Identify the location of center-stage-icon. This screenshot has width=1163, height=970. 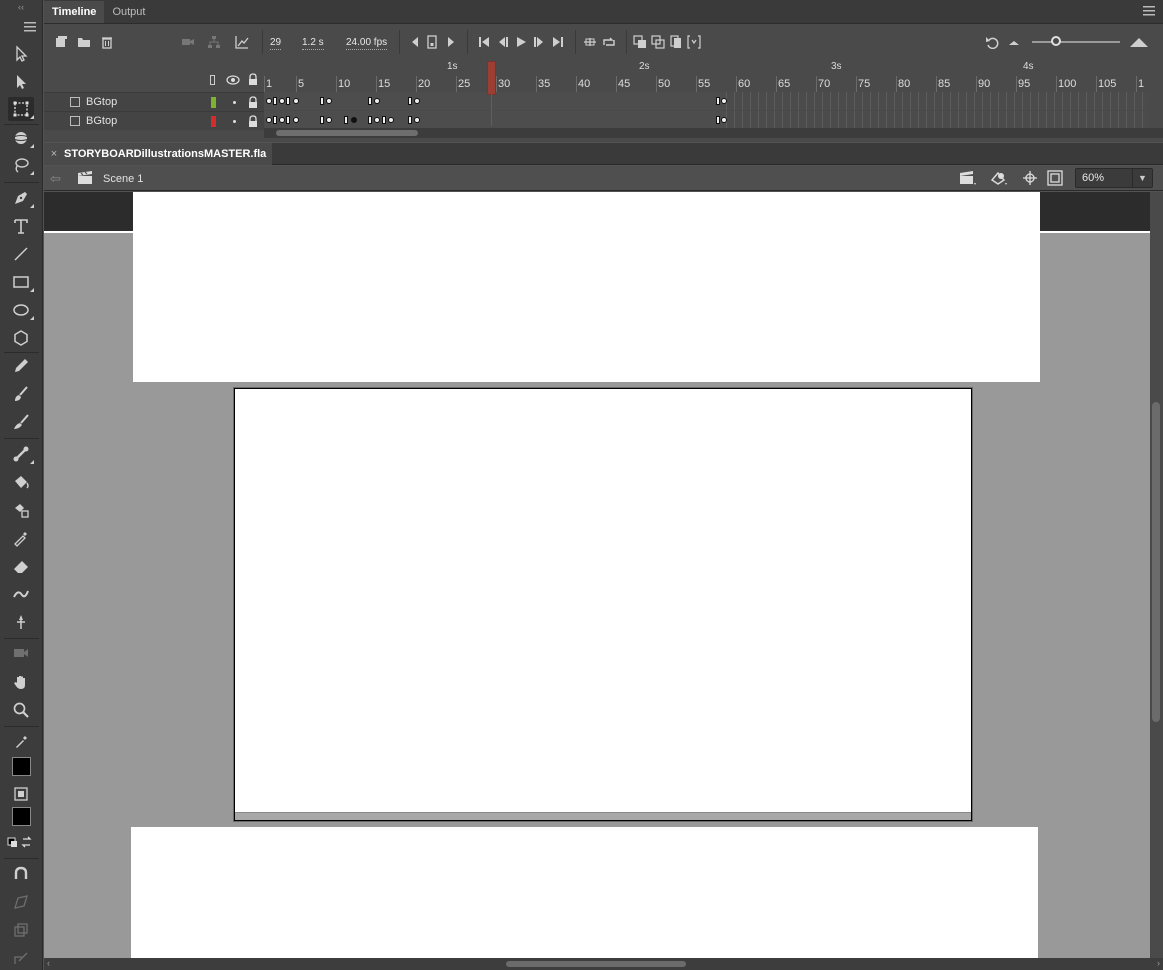
(1030, 178).